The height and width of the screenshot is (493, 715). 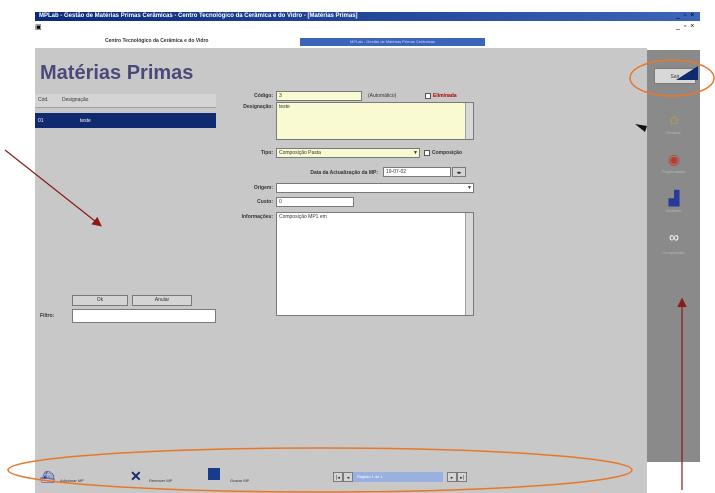 What do you see at coordinates (53, 188) in the screenshot?
I see `annotation-arrow-list` at bounding box center [53, 188].